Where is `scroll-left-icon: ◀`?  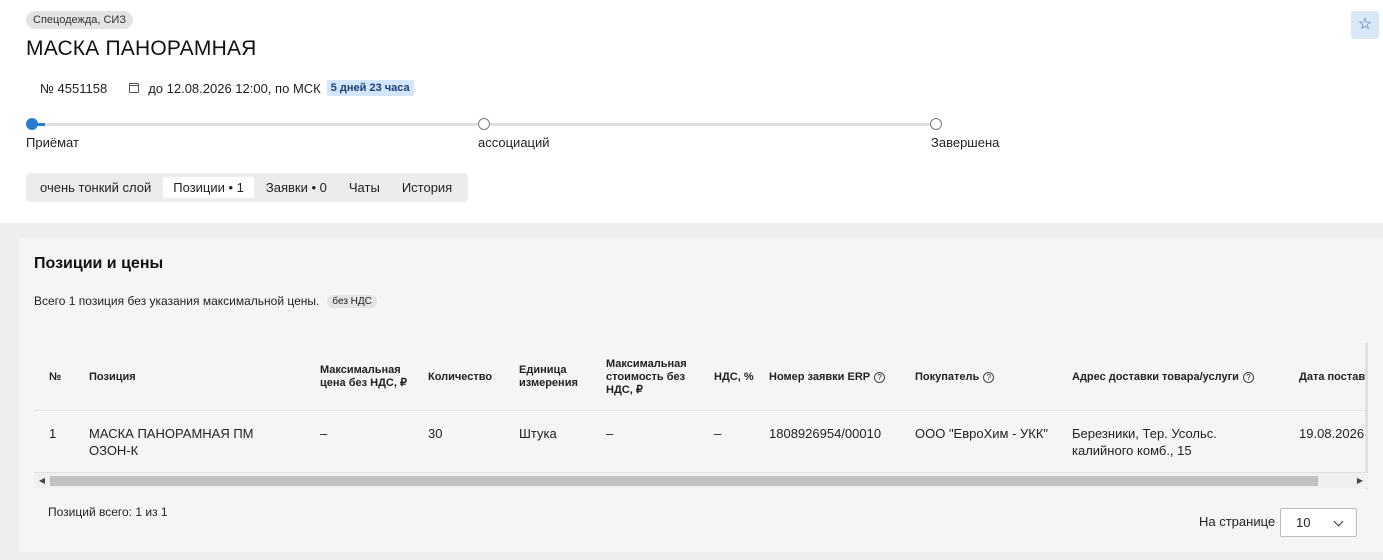 scroll-left-icon: ◀ is located at coordinates (42, 481).